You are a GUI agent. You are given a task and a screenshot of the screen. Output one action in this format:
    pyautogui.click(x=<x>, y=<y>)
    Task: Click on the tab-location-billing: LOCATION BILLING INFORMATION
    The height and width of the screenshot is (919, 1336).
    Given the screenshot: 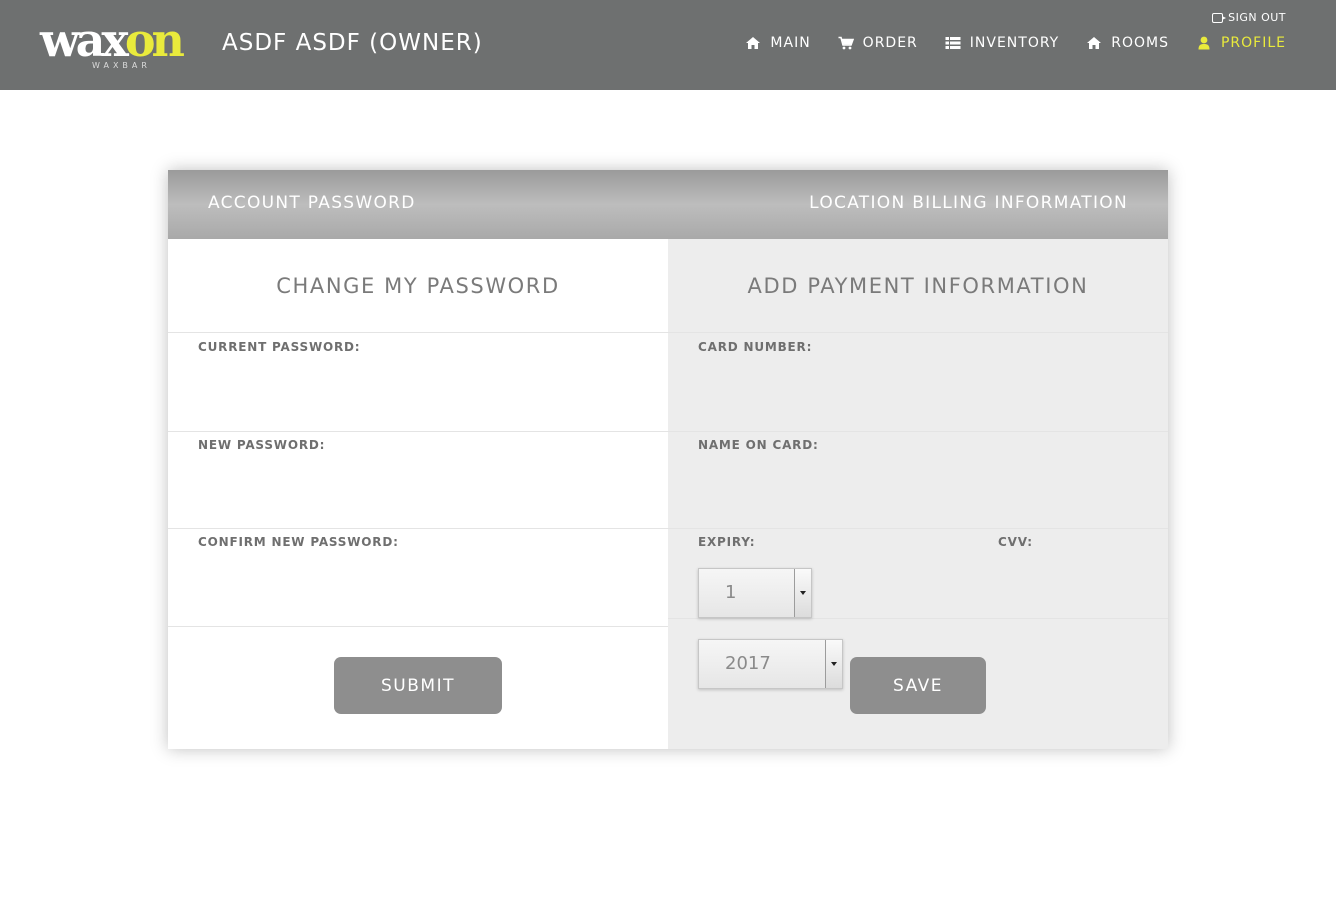 What is the action you would take?
    pyautogui.click(x=968, y=203)
    